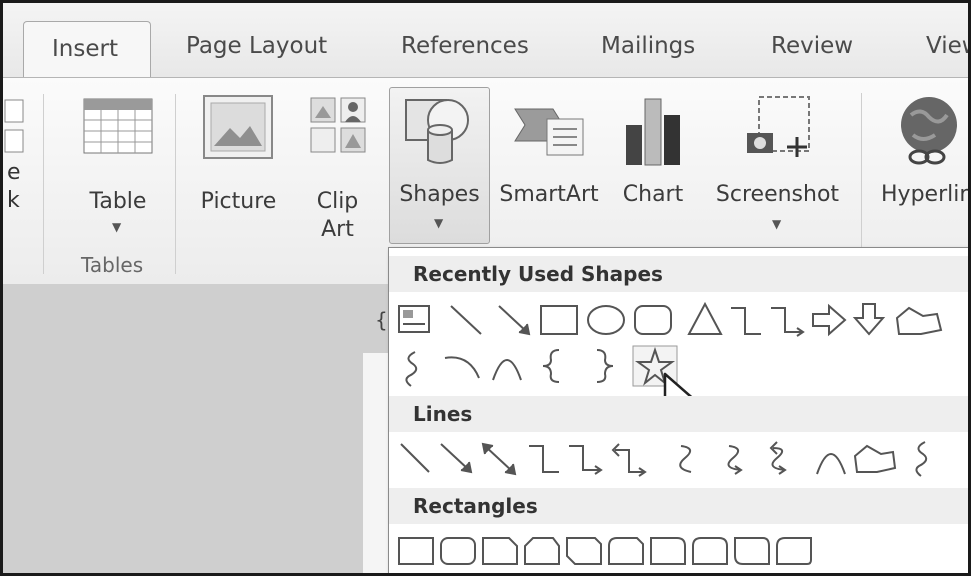  Describe the element at coordinates (678, 274) in the screenshot. I see `section-header-recently-used: Recently Used Shapes` at that location.